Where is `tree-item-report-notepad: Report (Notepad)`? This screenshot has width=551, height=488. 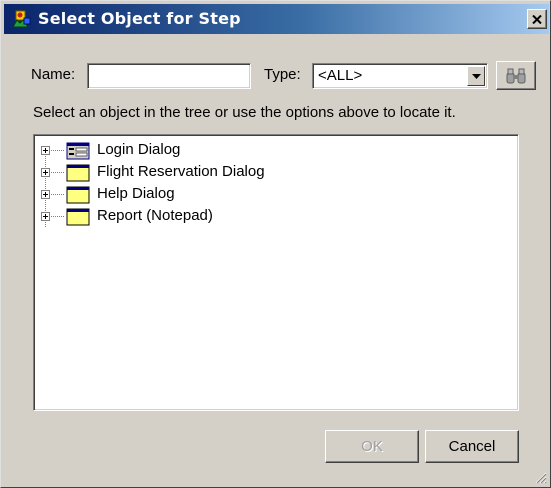 tree-item-report-notepad: Report (Notepad) is located at coordinates (184, 217).